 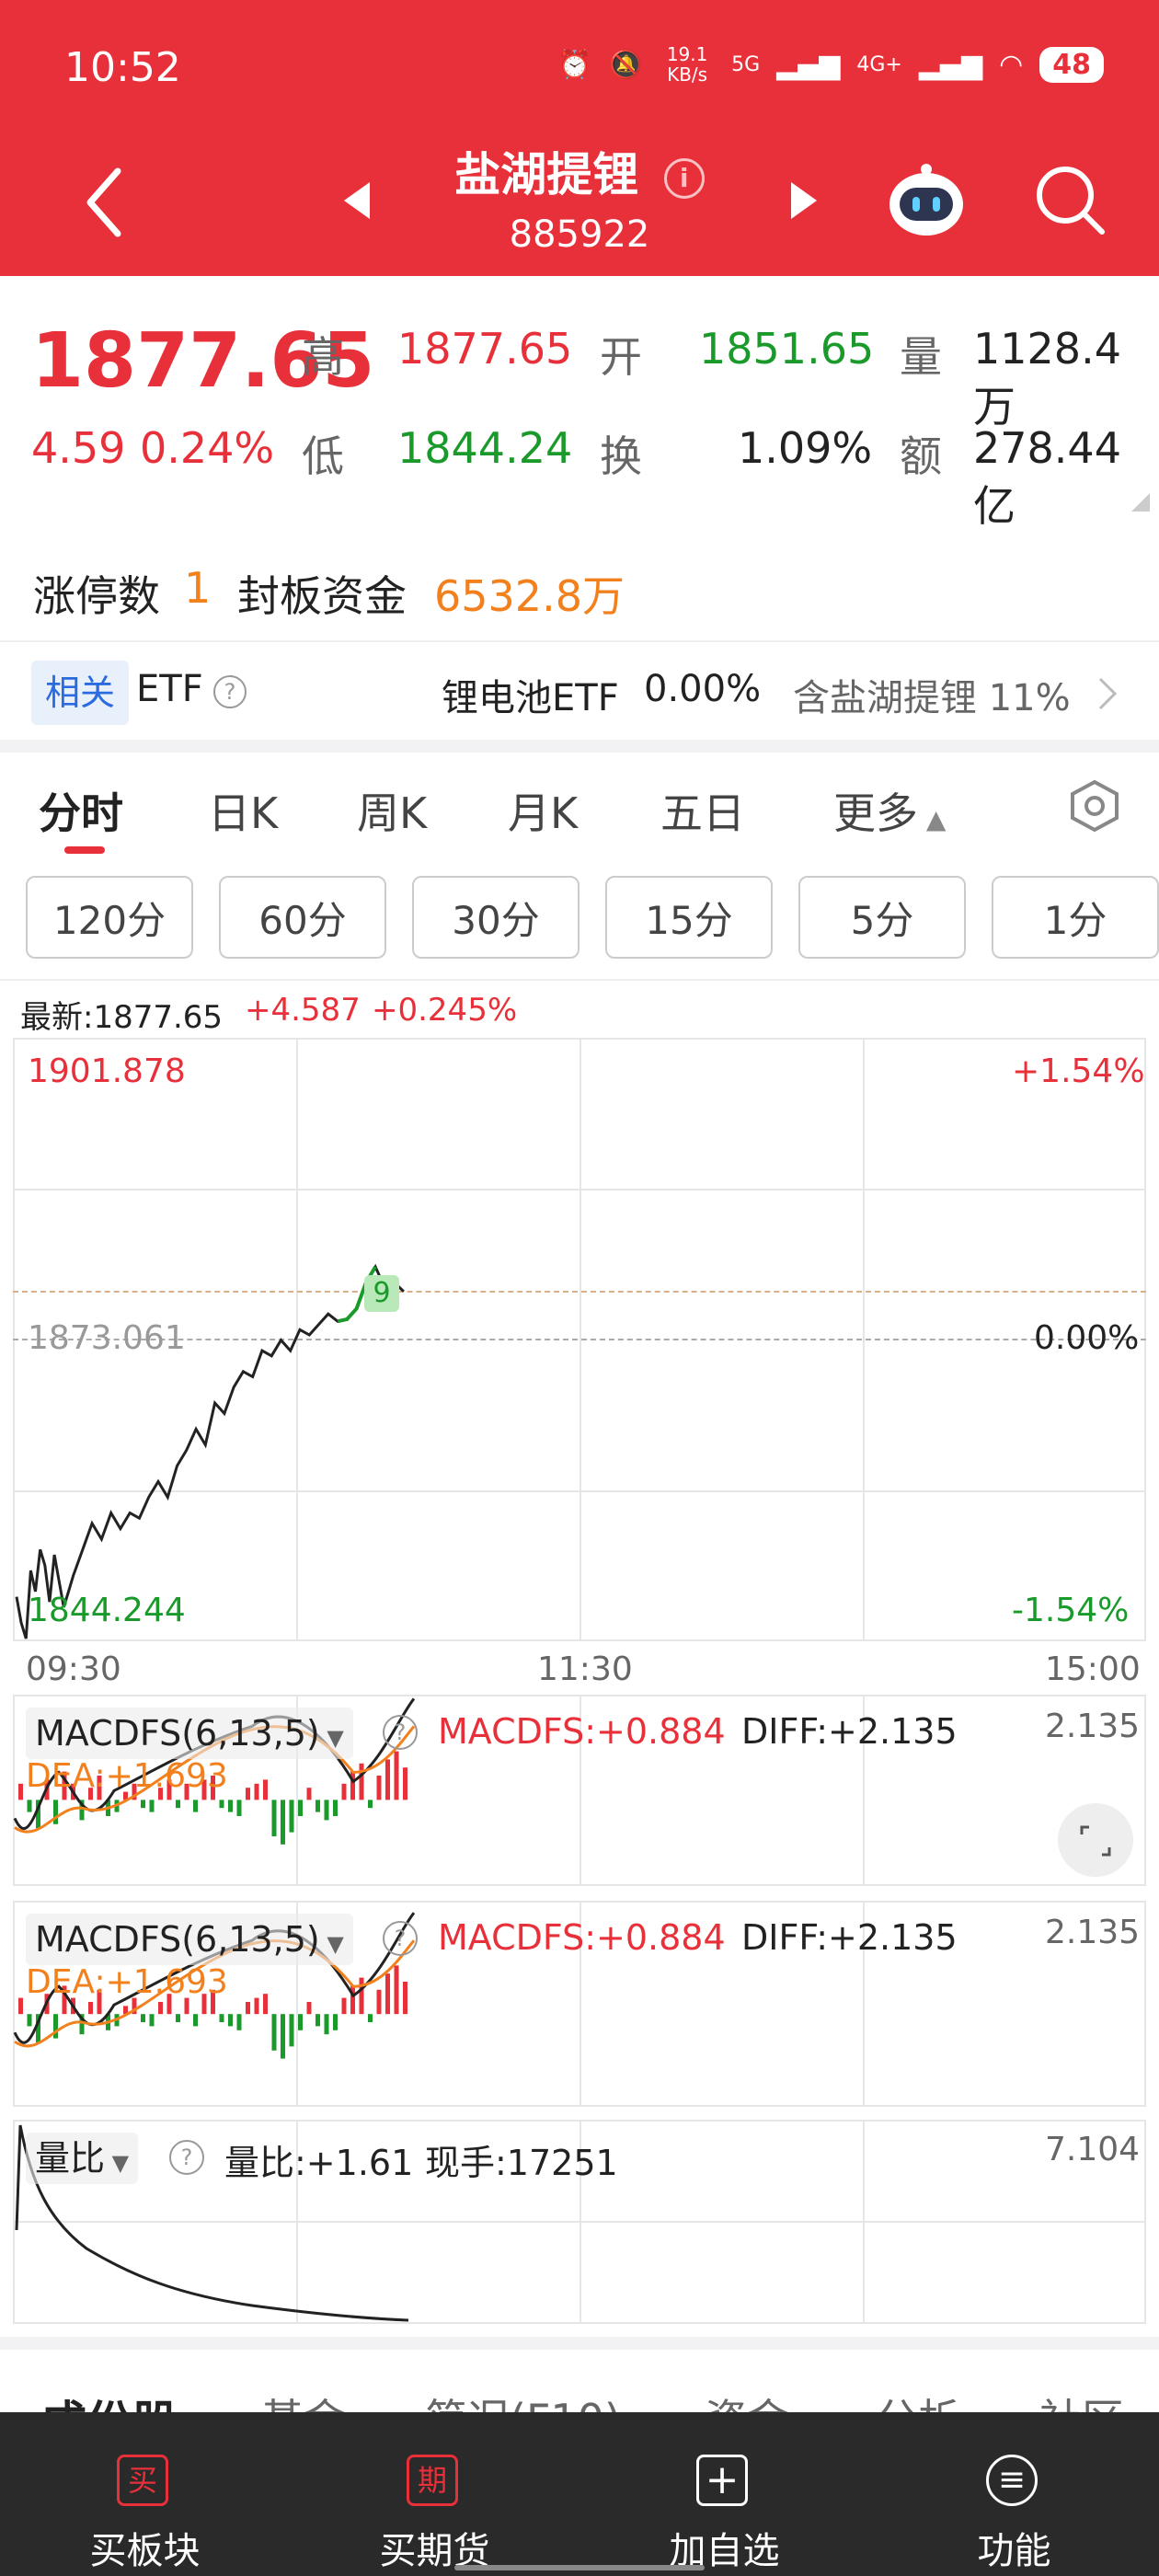 I want to click on info-icon: i, so click(x=684, y=178).